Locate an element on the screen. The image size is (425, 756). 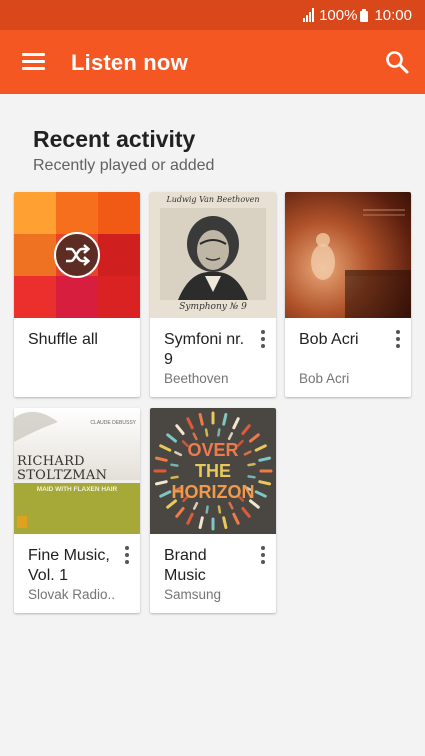
art-word-2: THE is located at coordinates (213, 471).